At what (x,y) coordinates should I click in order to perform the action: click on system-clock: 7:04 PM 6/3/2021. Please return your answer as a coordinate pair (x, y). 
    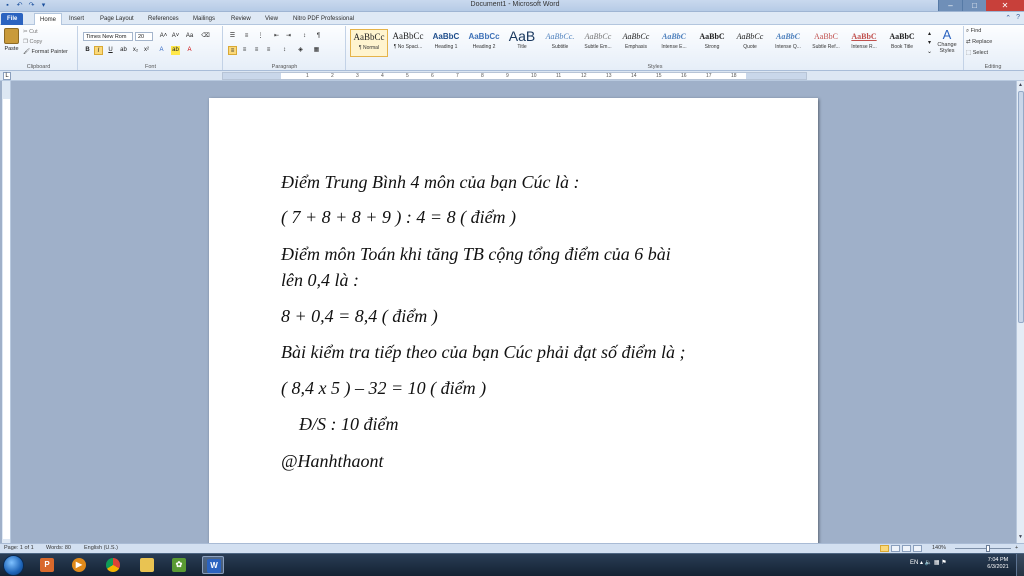
    Looking at the image, I should click on (998, 564).